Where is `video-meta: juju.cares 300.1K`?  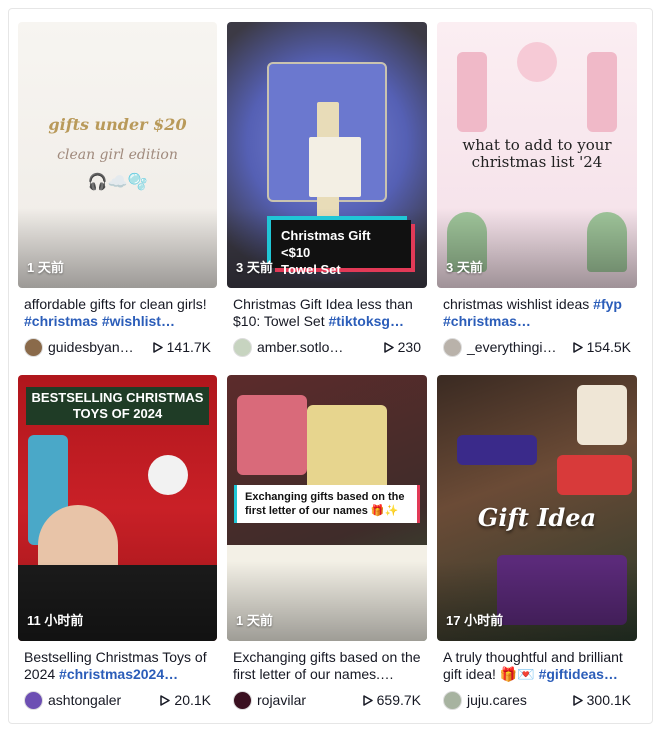 video-meta: juju.cares 300.1K is located at coordinates (537, 700).